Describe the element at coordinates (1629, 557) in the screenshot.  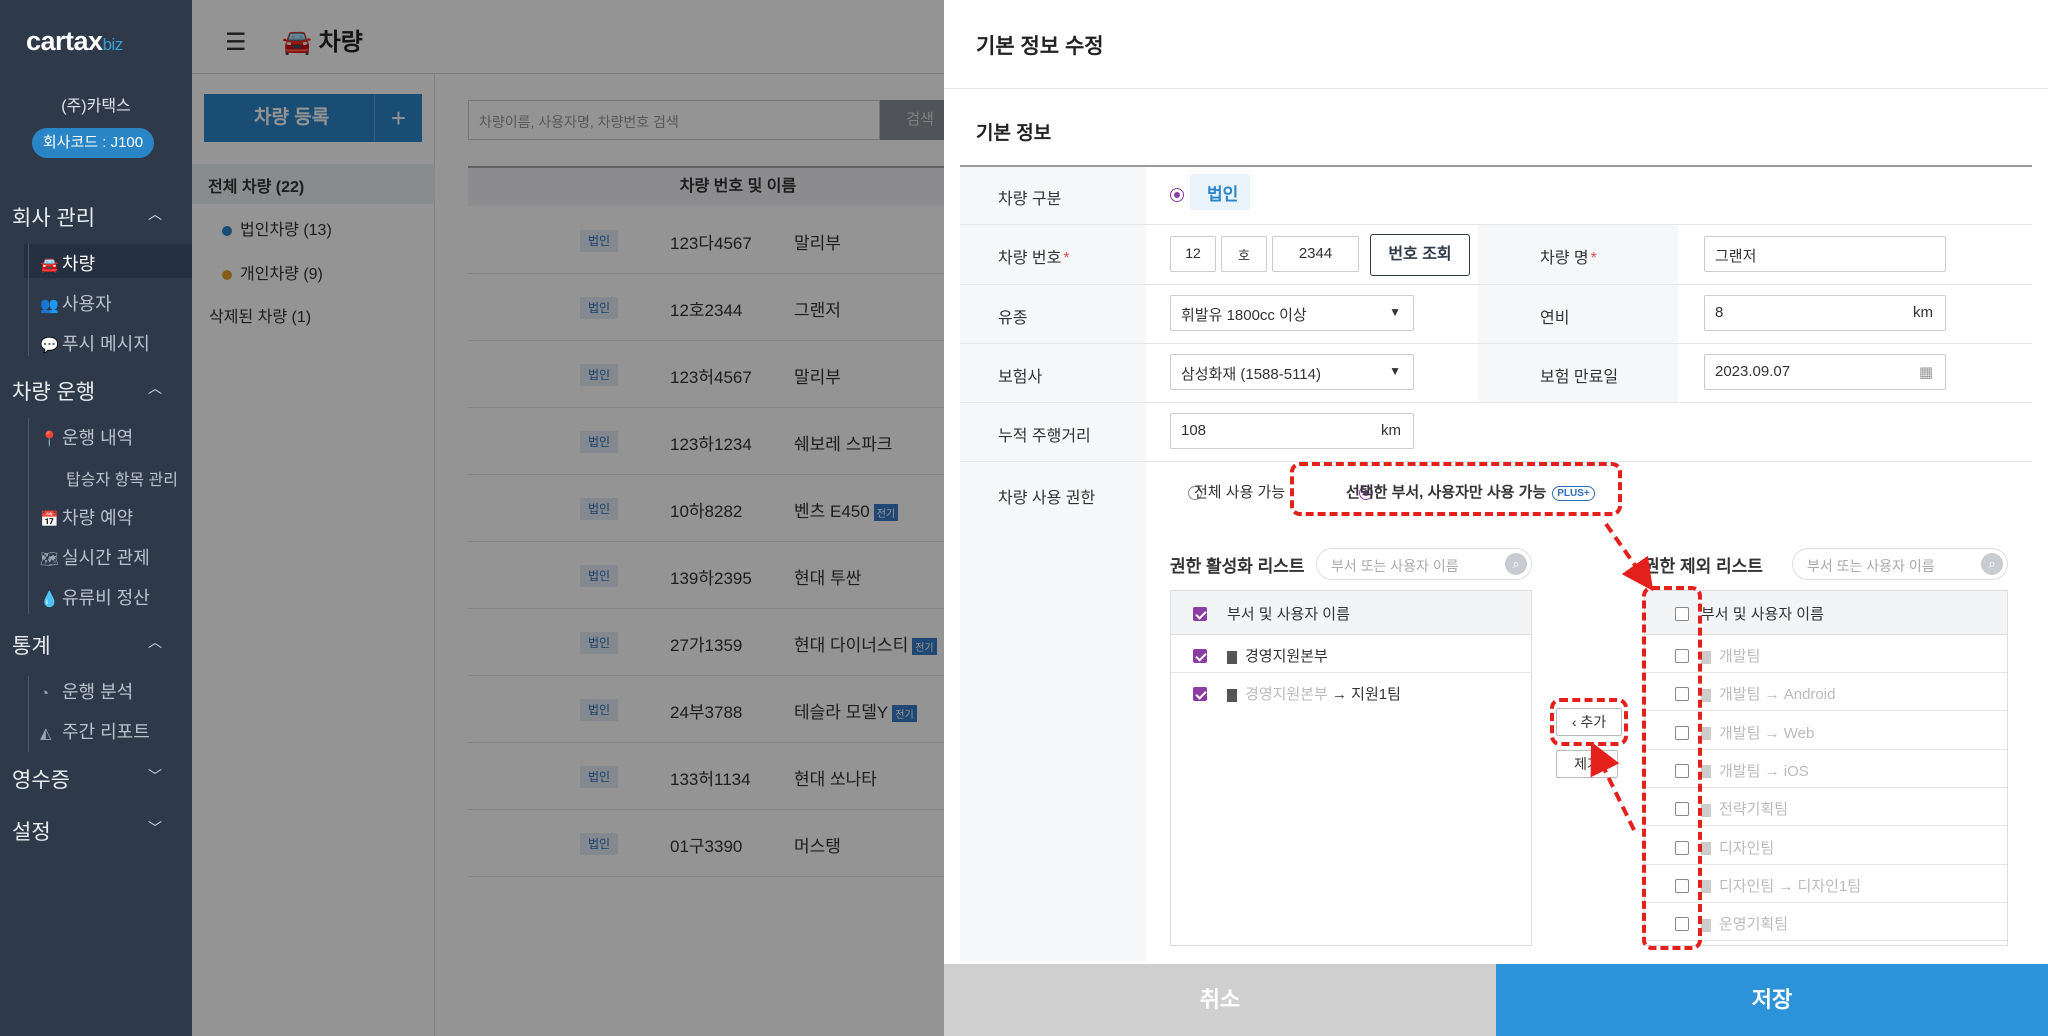
I see `arrow-to-exclude-list` at that location.